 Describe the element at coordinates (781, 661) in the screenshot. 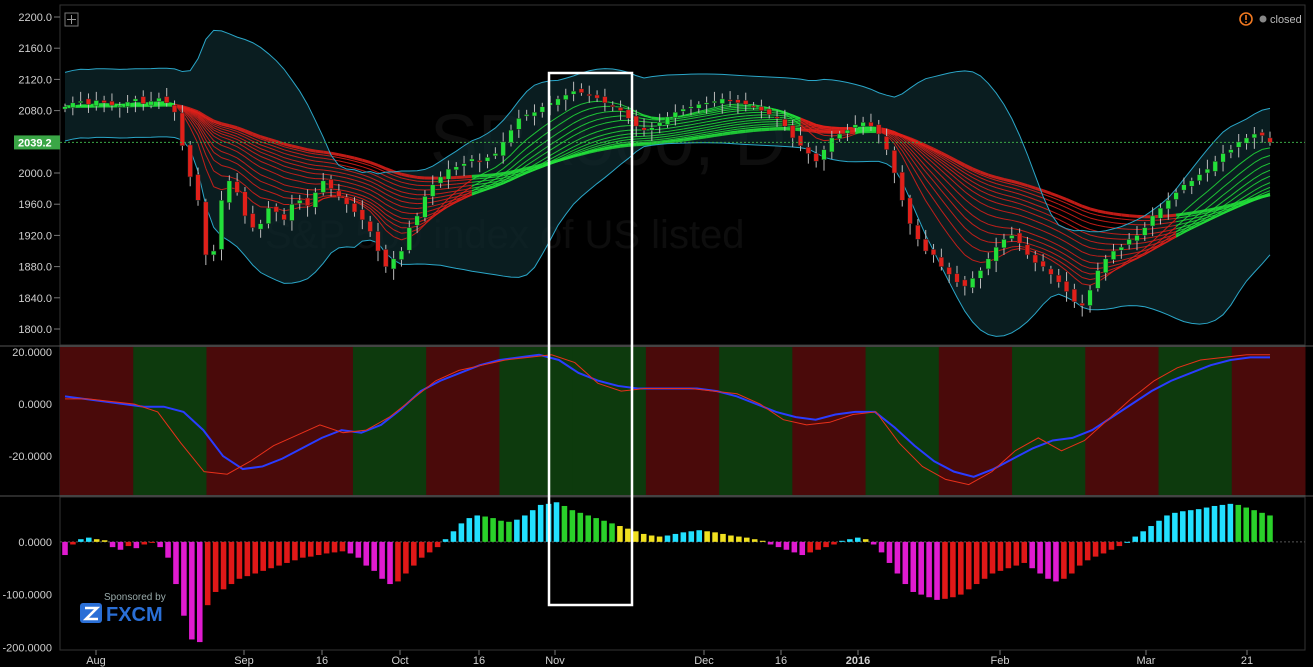

I see `x-tick-label: 16` at that location.